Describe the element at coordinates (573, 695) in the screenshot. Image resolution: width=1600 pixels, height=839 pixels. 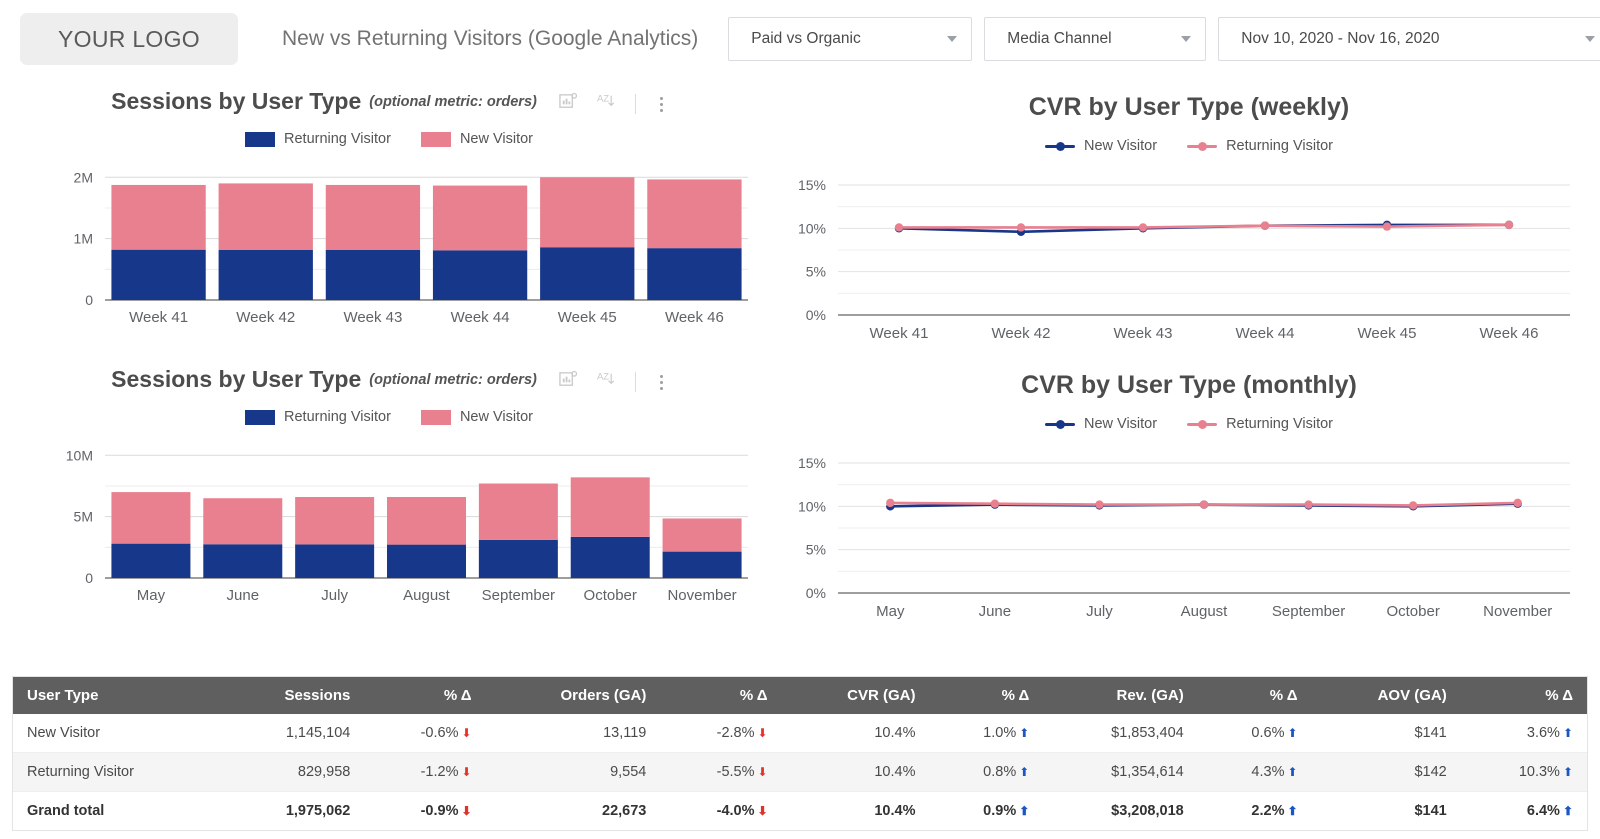
I see `col-orders: Orders (GA)` at that location.